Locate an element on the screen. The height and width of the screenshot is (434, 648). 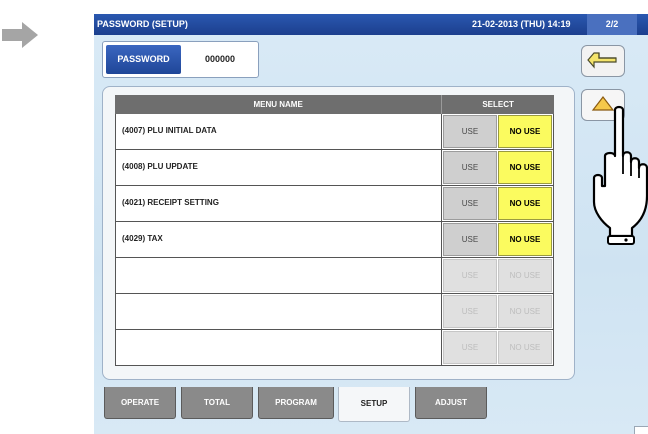
table-header: MENU NAME SELECT is located at coordinates (334, 104).